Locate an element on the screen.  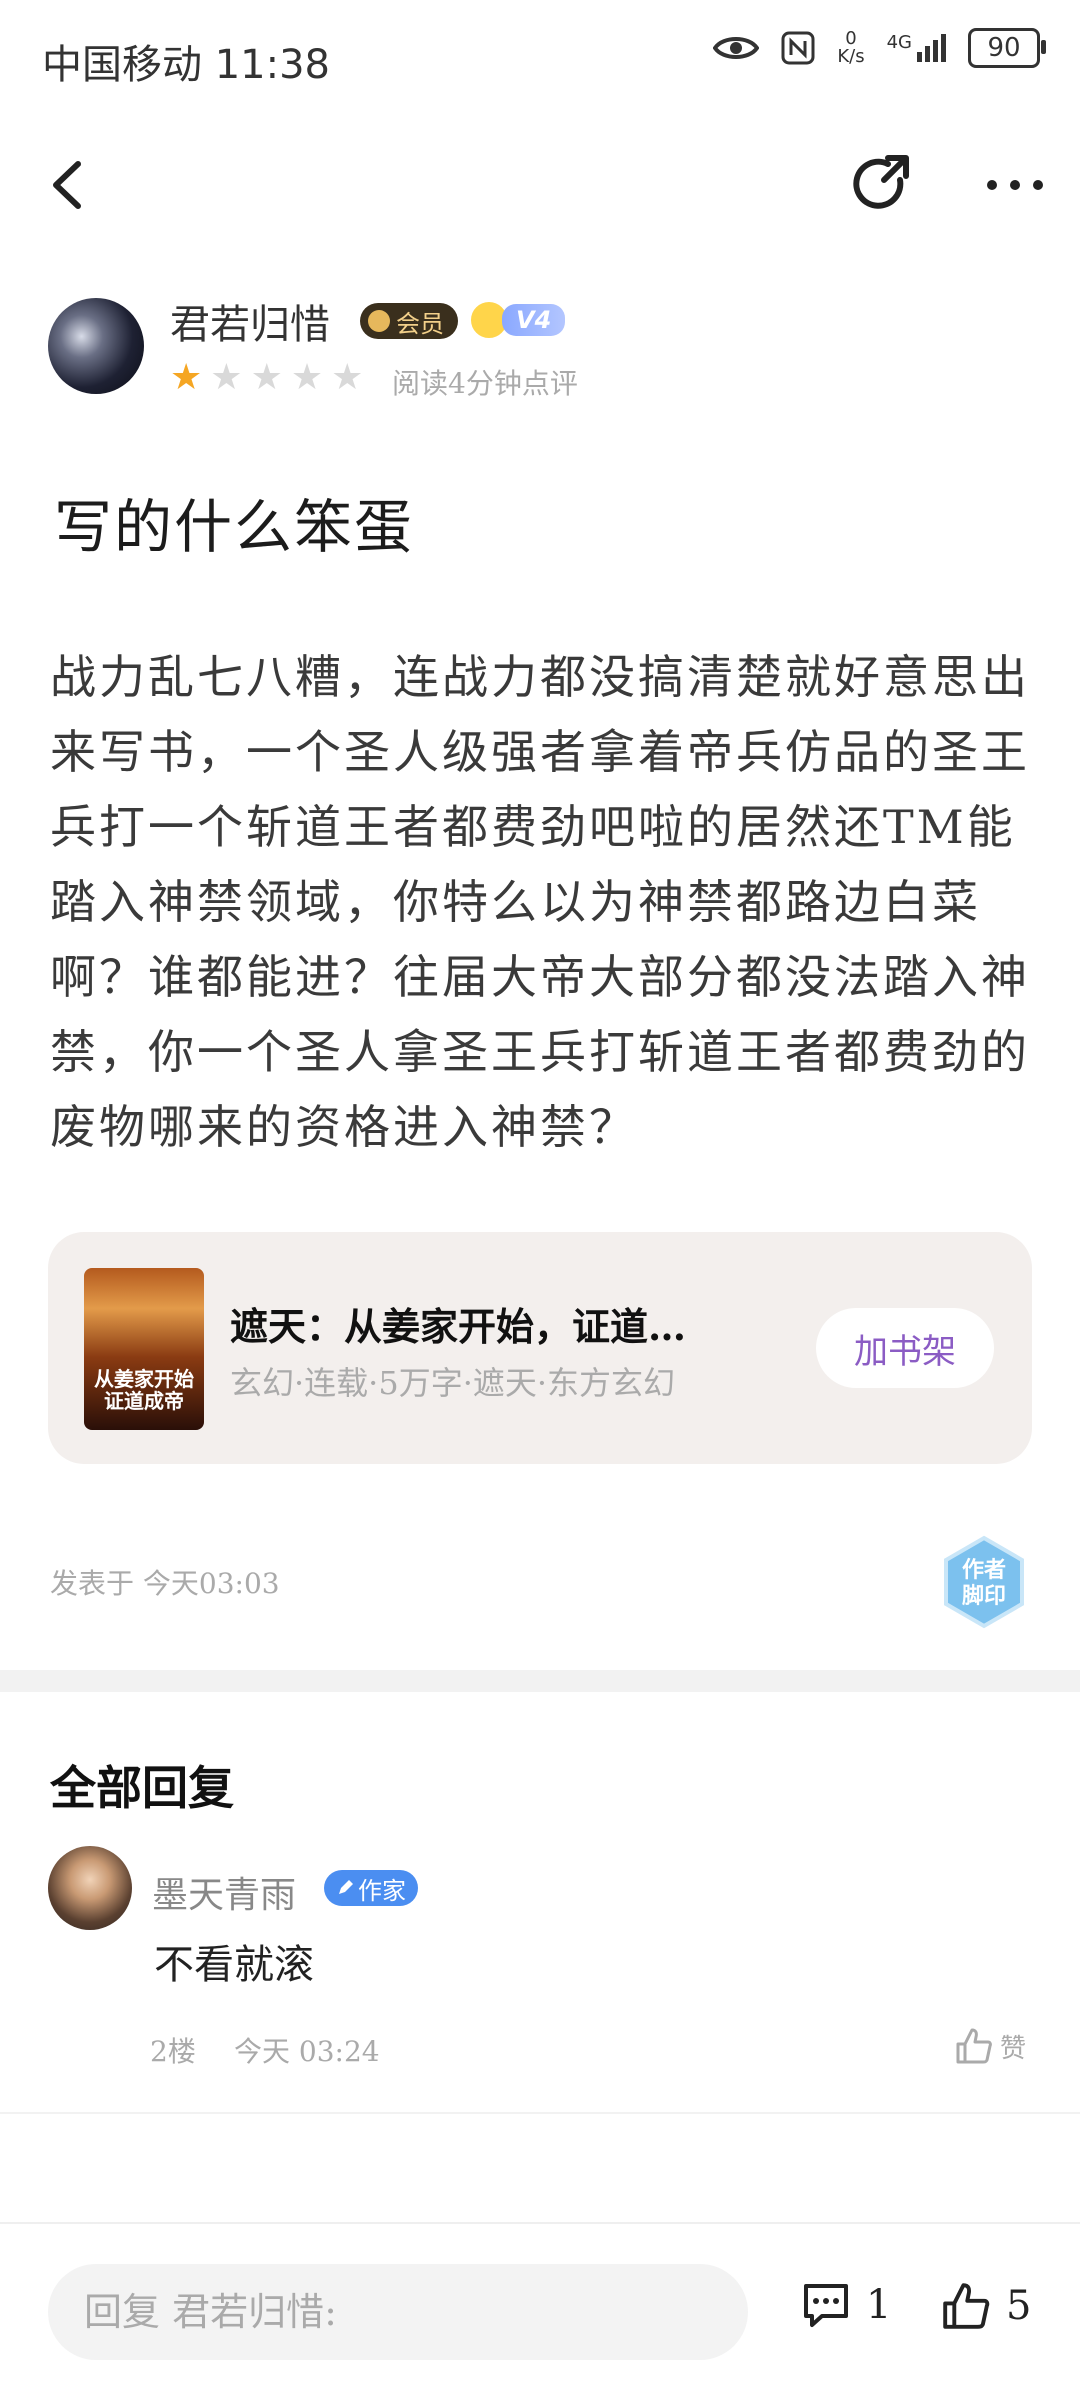
divider is located at coordinates (540, 2113).